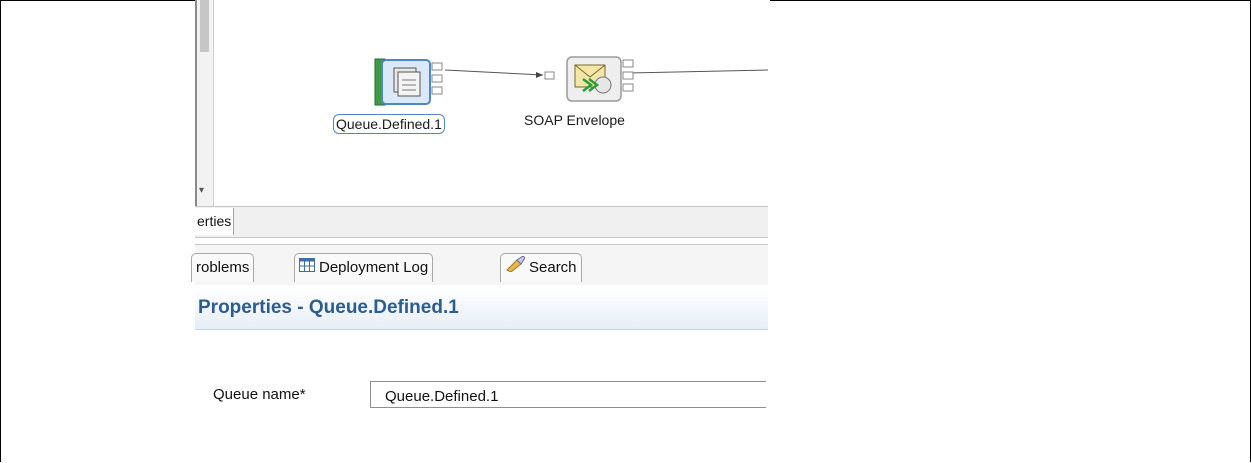  What do you see at coordinates (481, 308) in the screenshot?
I see `properties-header: Properties - Queue.Defined.1` at bounding box center [481, 308].